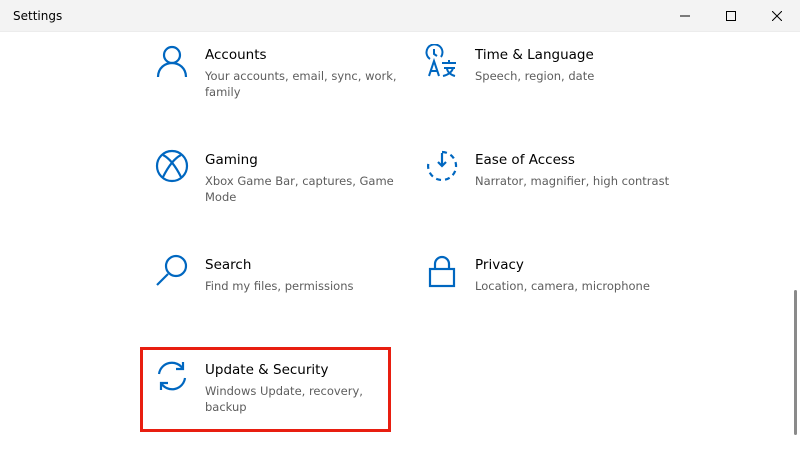  I want to click on tile-title: Search, so click(228, 265).